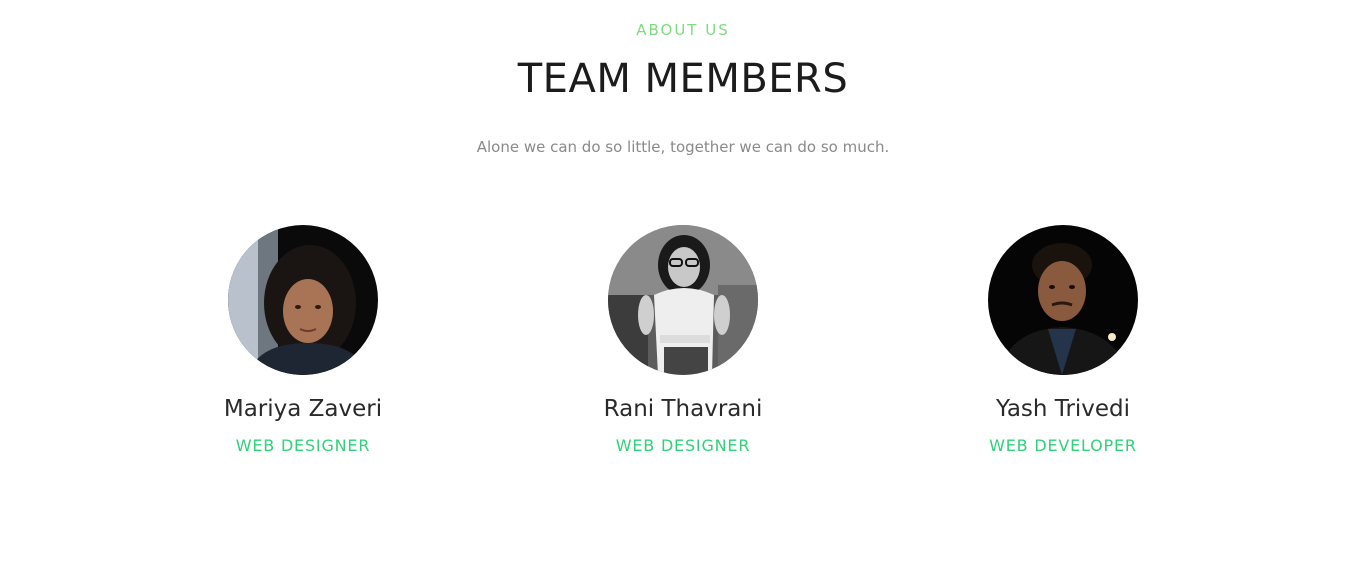 The image size is (1366, 586). I want to click on member-role: WEB DEVELOPER, so click(1063, 445).